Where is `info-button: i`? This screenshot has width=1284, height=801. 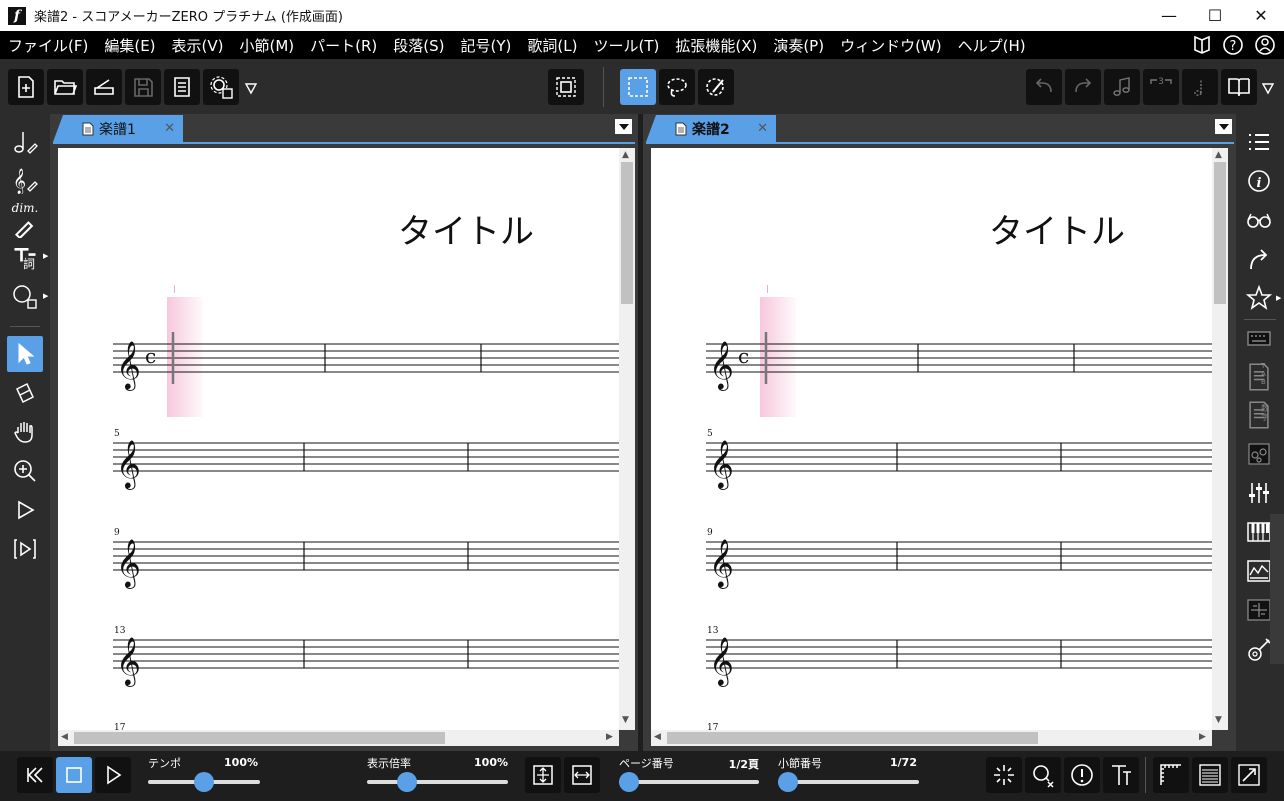 info-button: i is located at coordinates (1259, 181).